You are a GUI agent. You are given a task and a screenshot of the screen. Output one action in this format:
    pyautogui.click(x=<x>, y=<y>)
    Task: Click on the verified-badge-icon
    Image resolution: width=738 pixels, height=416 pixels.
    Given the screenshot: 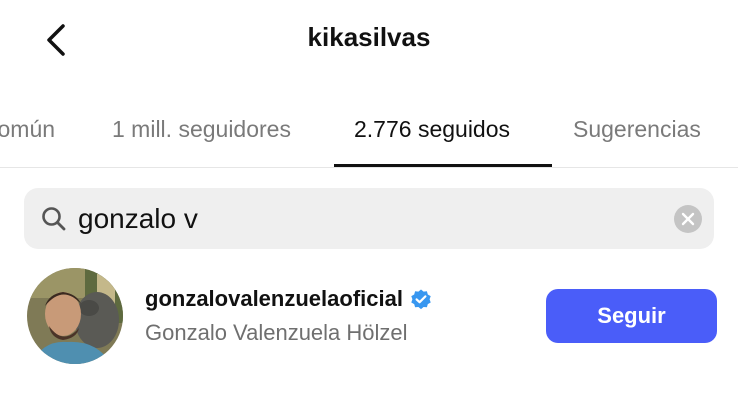 What is the action you would take?
    pyautogui.click(x=421, y=299)
    